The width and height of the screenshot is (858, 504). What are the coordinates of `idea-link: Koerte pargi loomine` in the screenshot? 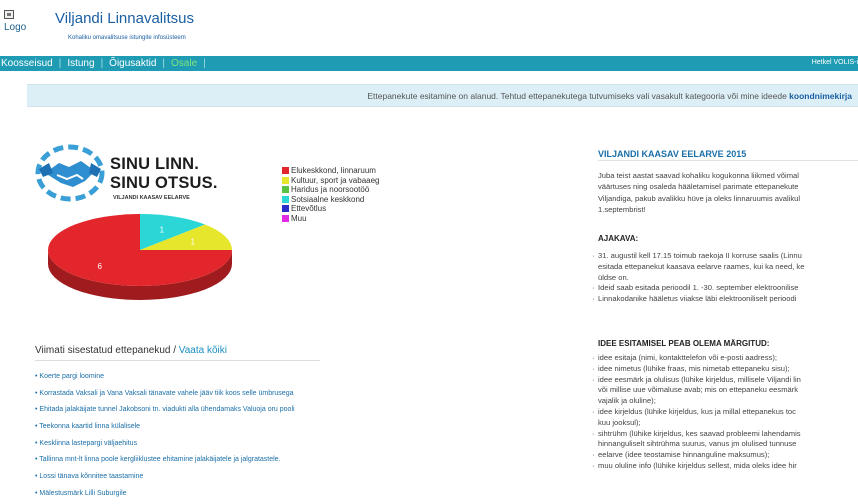 It's located at (71, 376).